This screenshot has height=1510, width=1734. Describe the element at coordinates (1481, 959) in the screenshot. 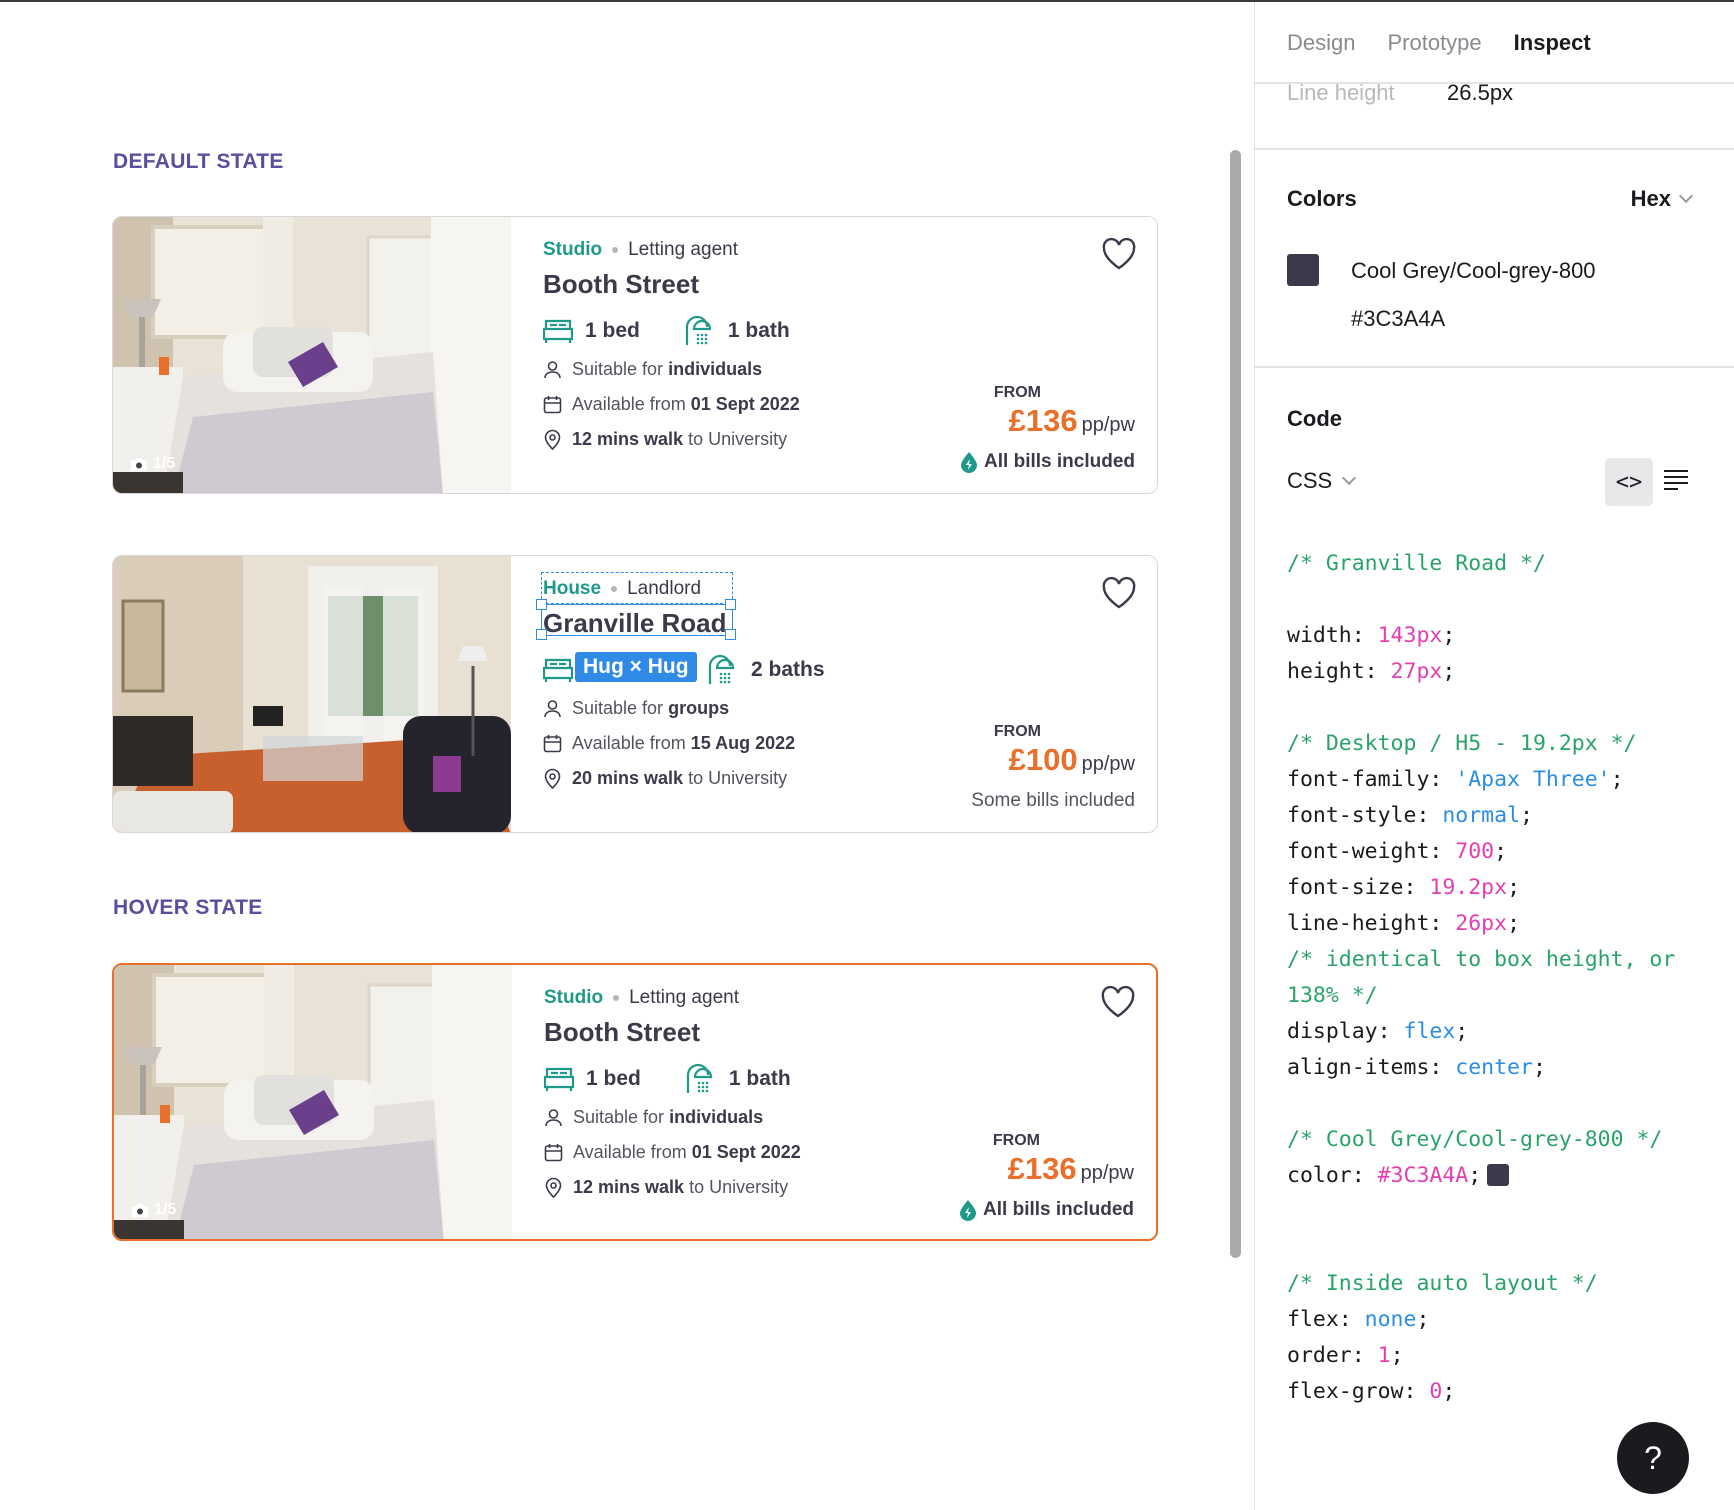

I see `code-token: /* identical to box height, or` at that location.